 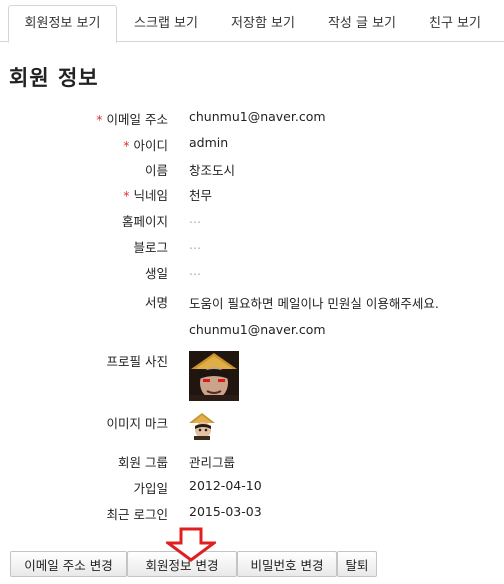 I want to click on birthday-label: 생일, so click(x=156, y=273).